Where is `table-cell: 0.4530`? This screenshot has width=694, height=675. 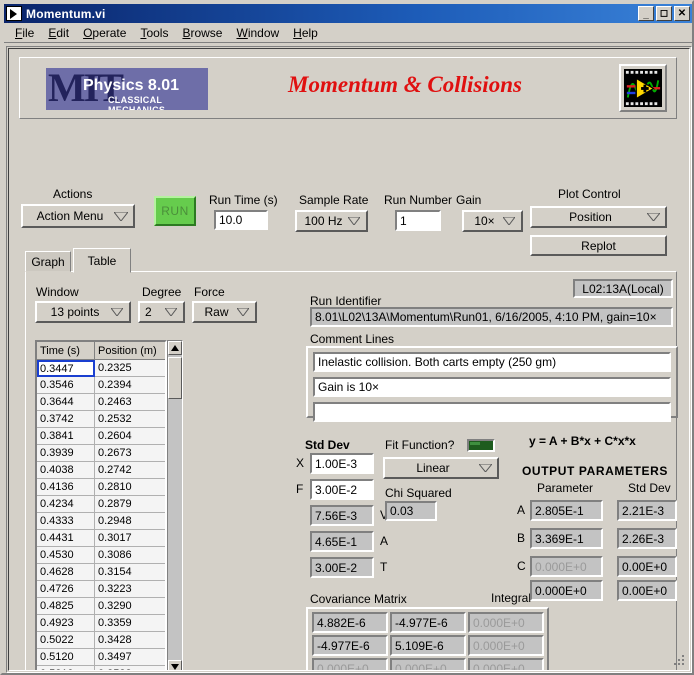
table-cell: 0.4530 is located at coordinates (66, 555).